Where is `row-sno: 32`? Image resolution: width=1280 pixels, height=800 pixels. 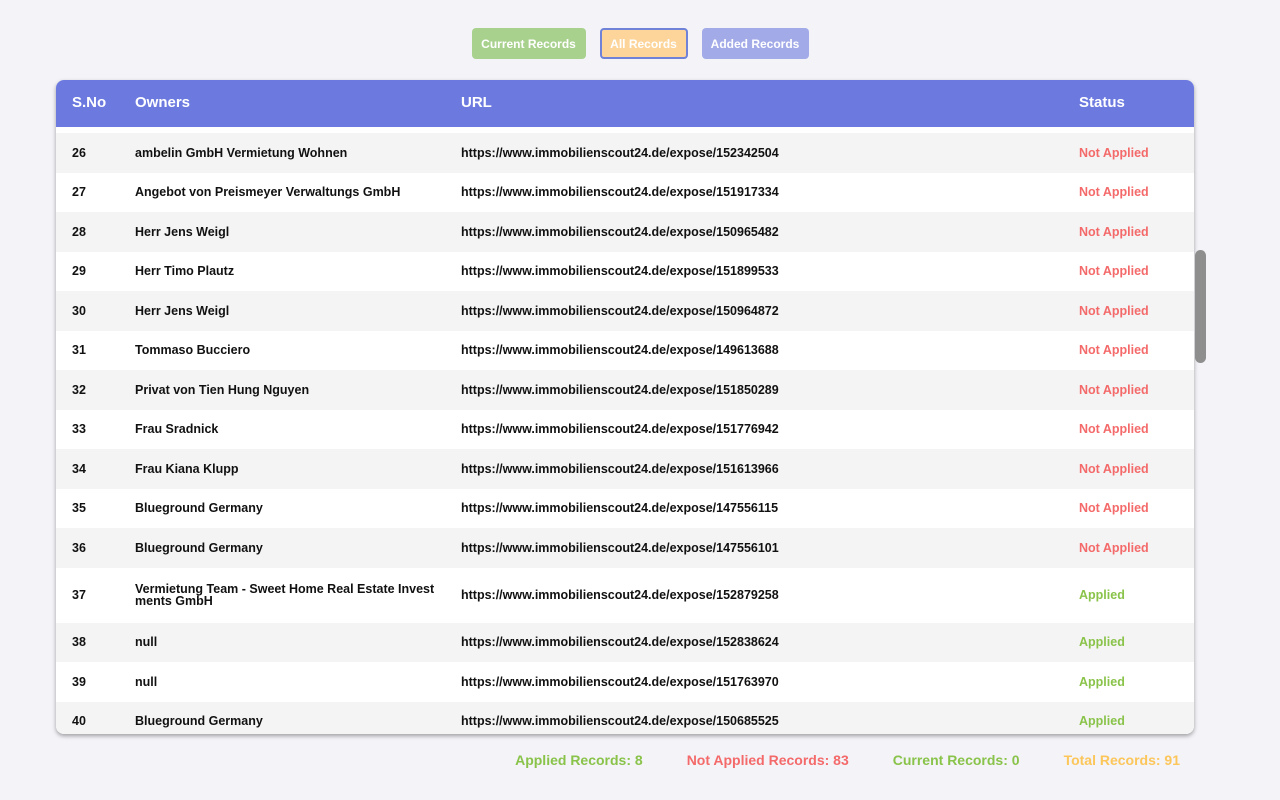
row-sno: 32 is located at coordinates (79, 389).